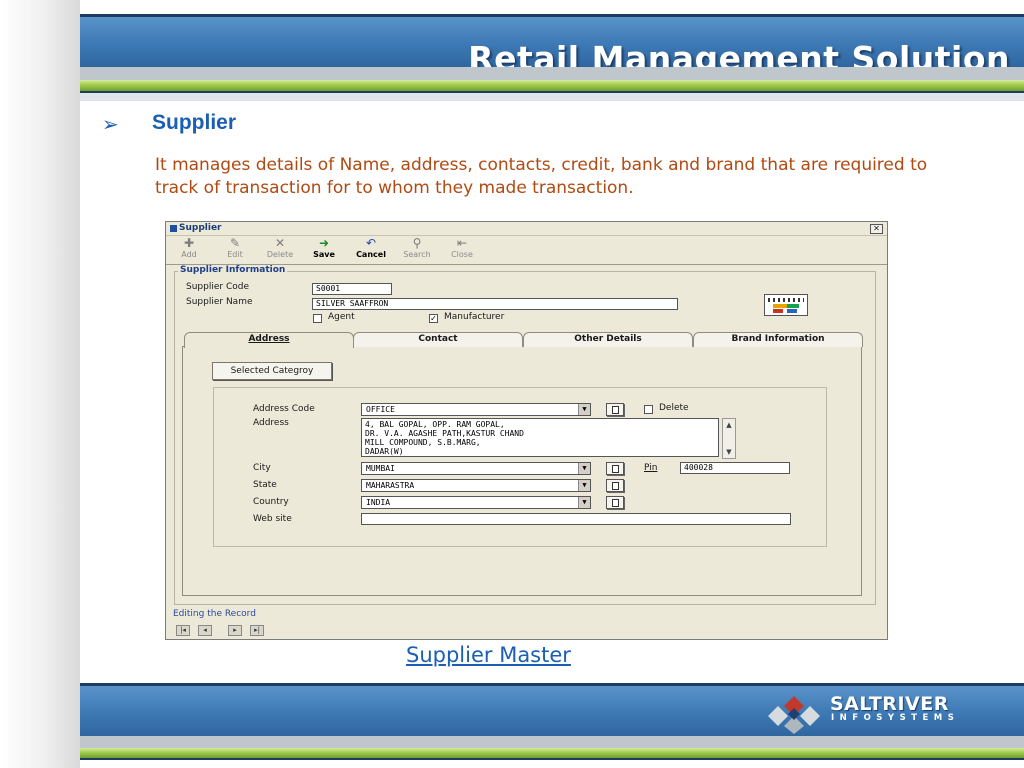 The image size is (1024, 768). Describe the element at coordinates (235, 243) in the screenshot. I see `edit-icon: ✎` at that location.